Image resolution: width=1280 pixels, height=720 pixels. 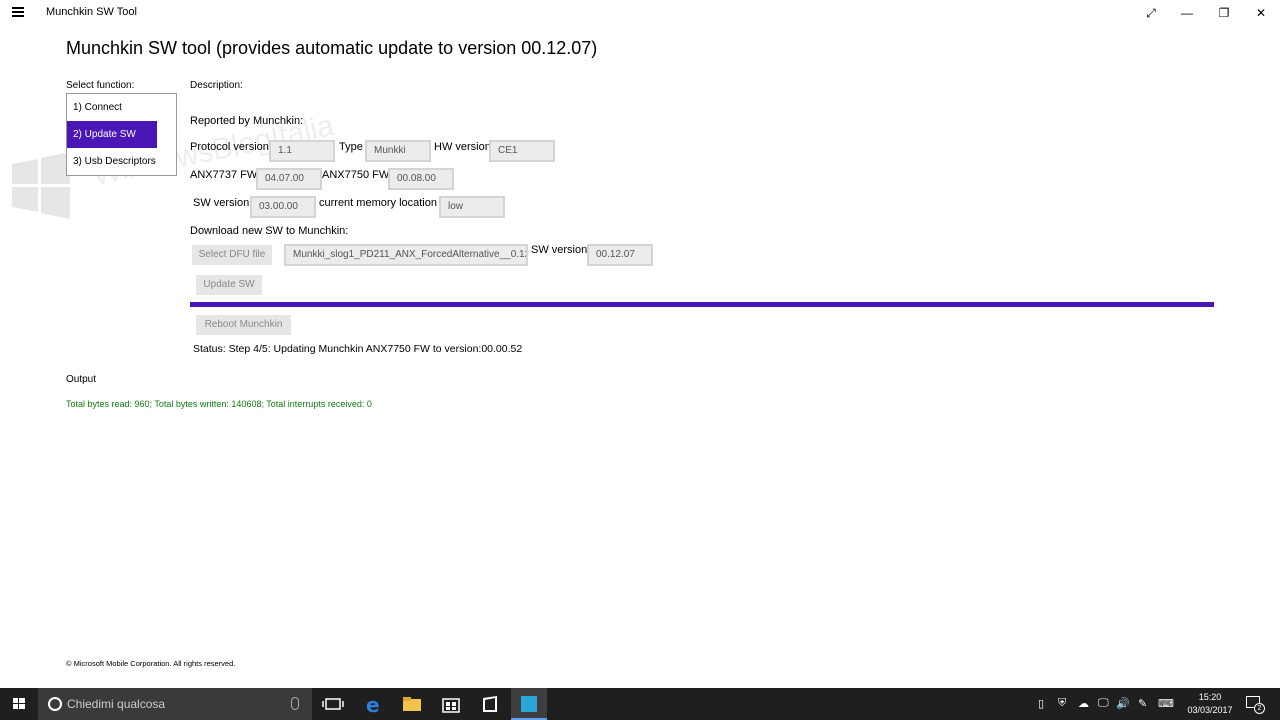 What do you see at coordinates (1261, 13) in the screenshot?
I see `close-button: ✕` at bounding box center [1261, 13].